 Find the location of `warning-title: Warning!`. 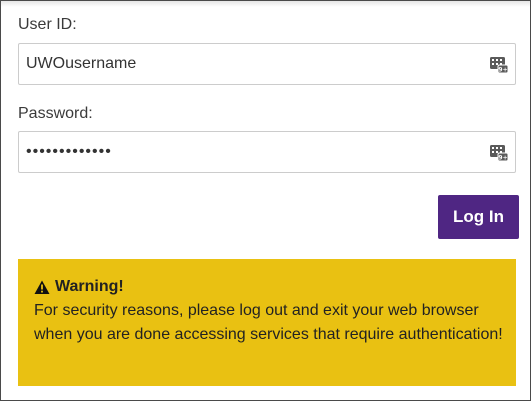

warning-title: Warning! is located at coordinates (89, 286).